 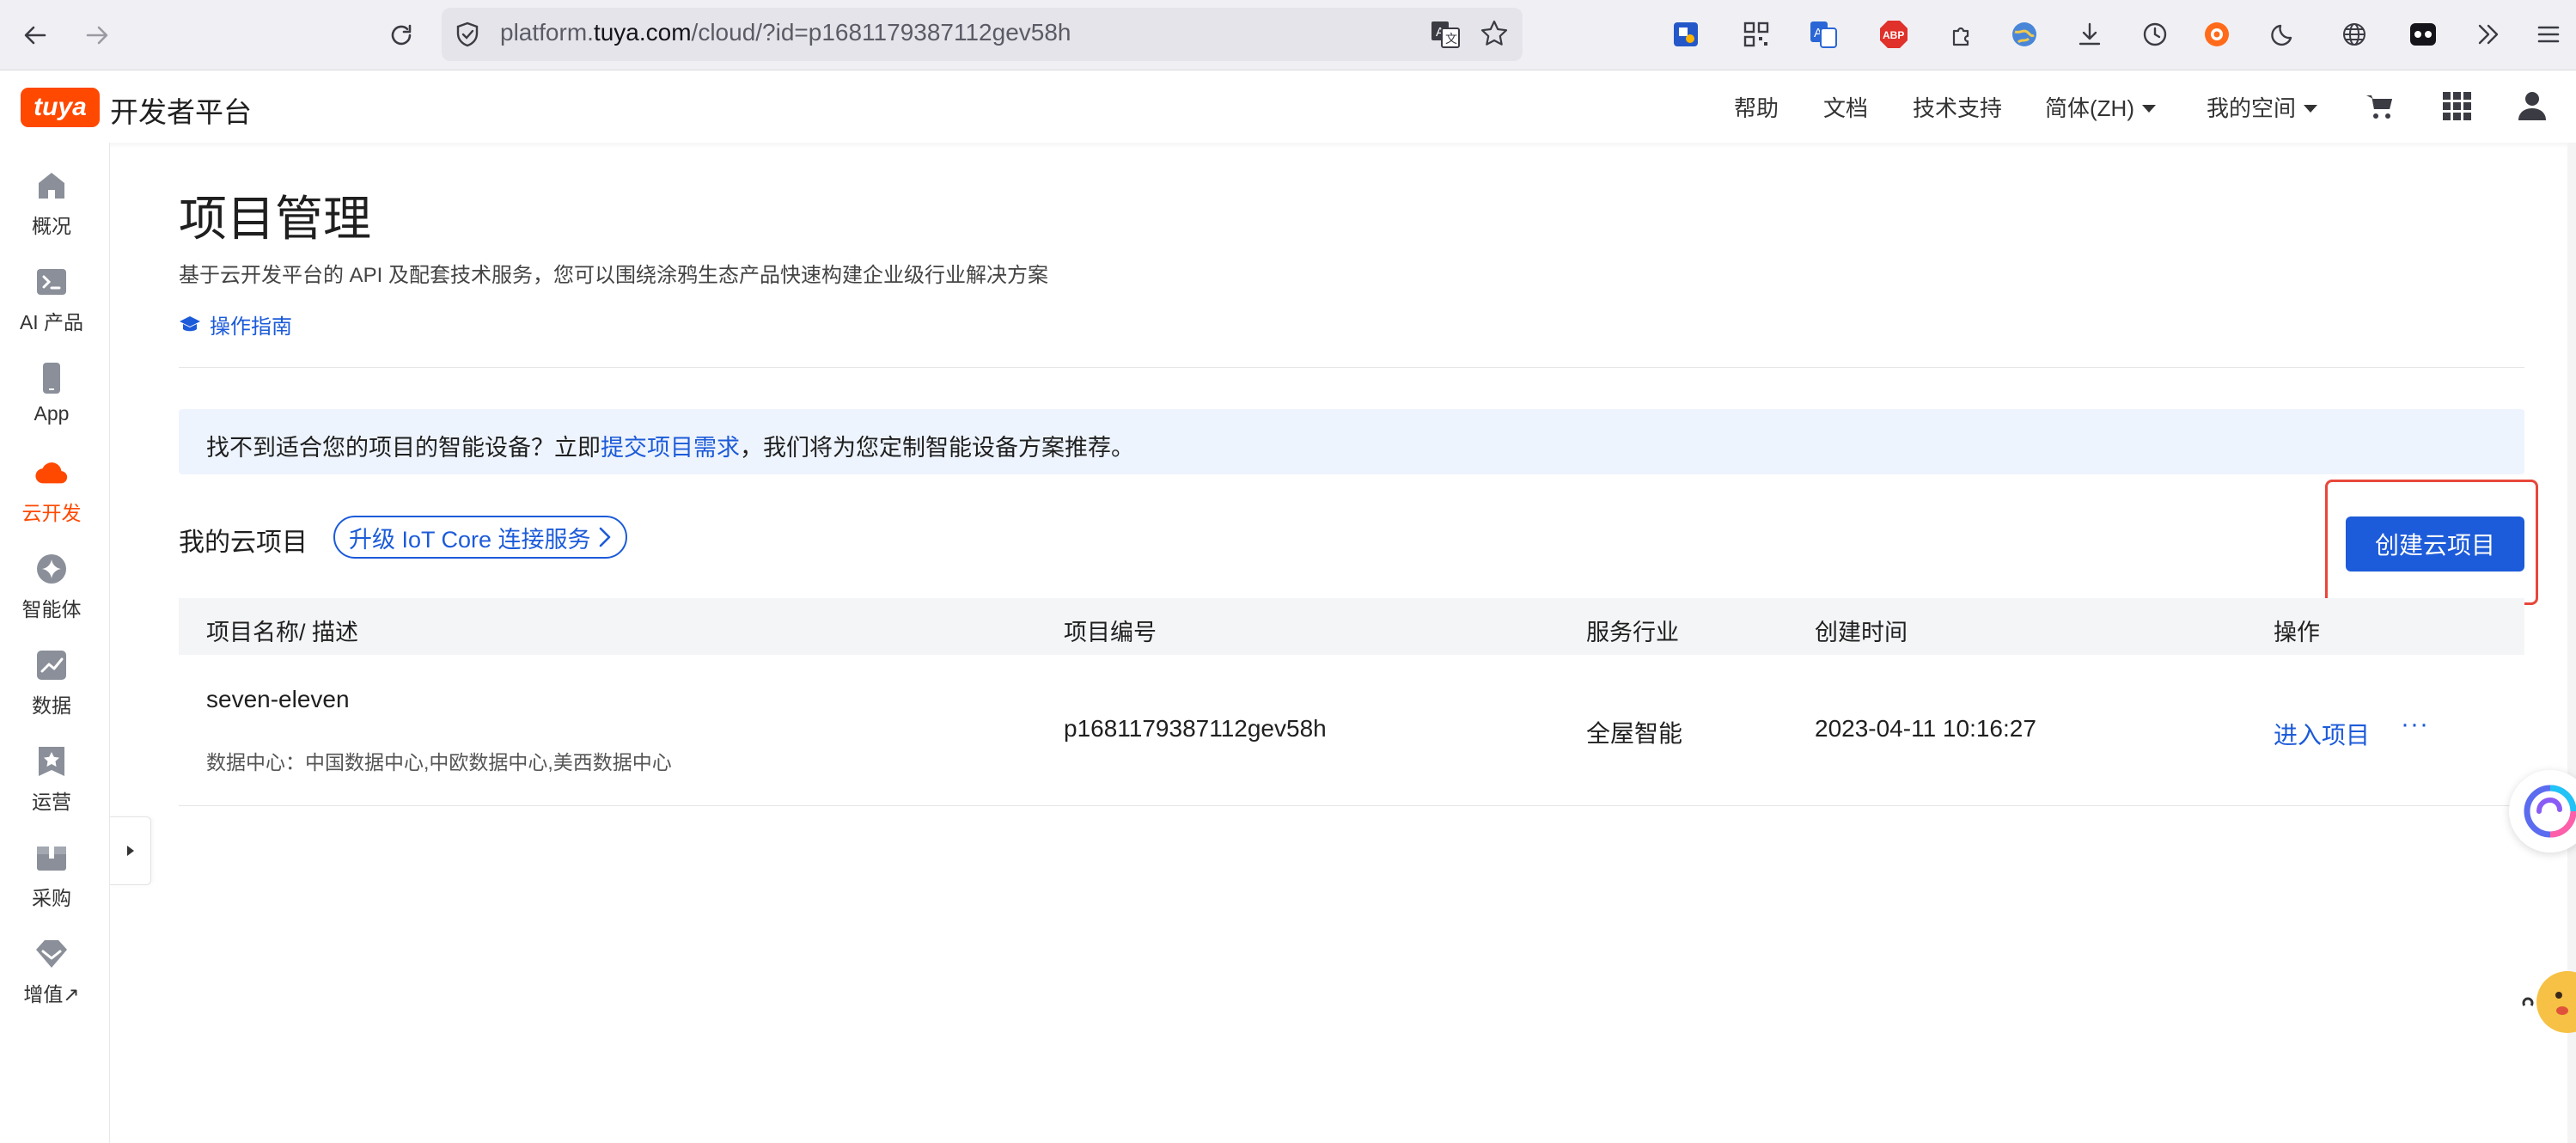 I want to click on cart-icon, so click(x=2380, y=107).